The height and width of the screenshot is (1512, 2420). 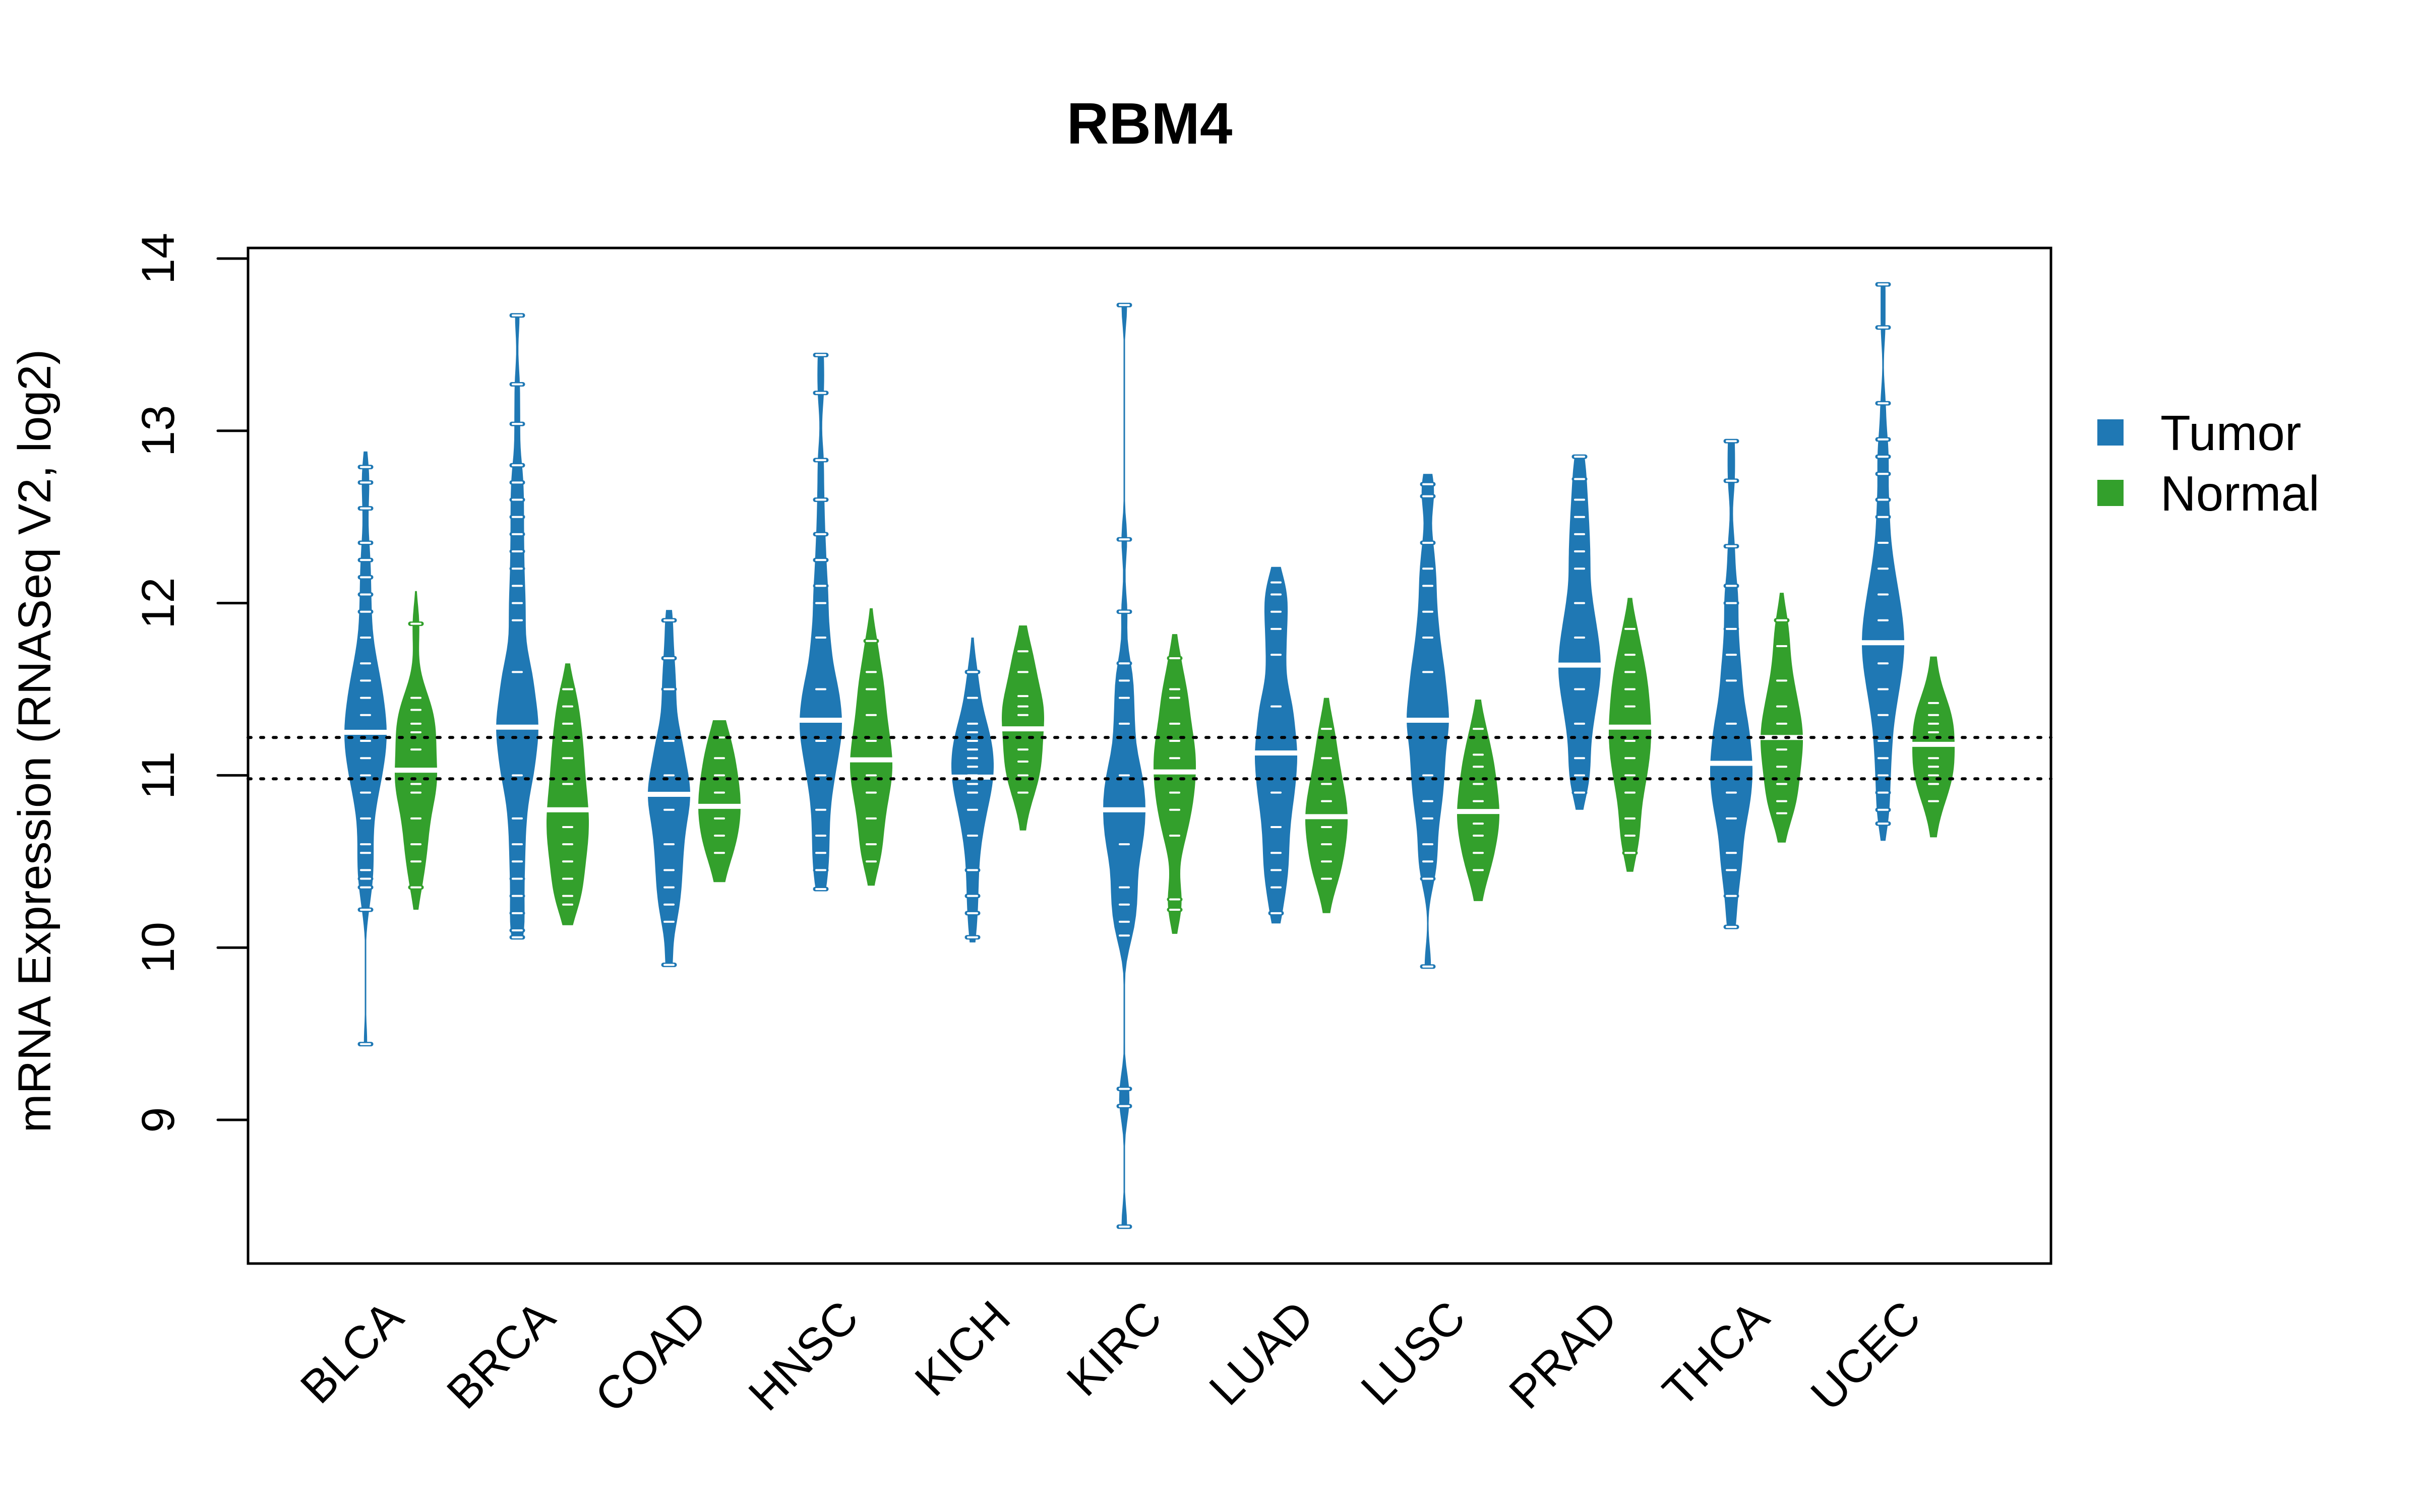 What do you see at coordinates (158, 258) in the screenshot?
I see `y-tick-label: 14` at bounding box center [158, 258].